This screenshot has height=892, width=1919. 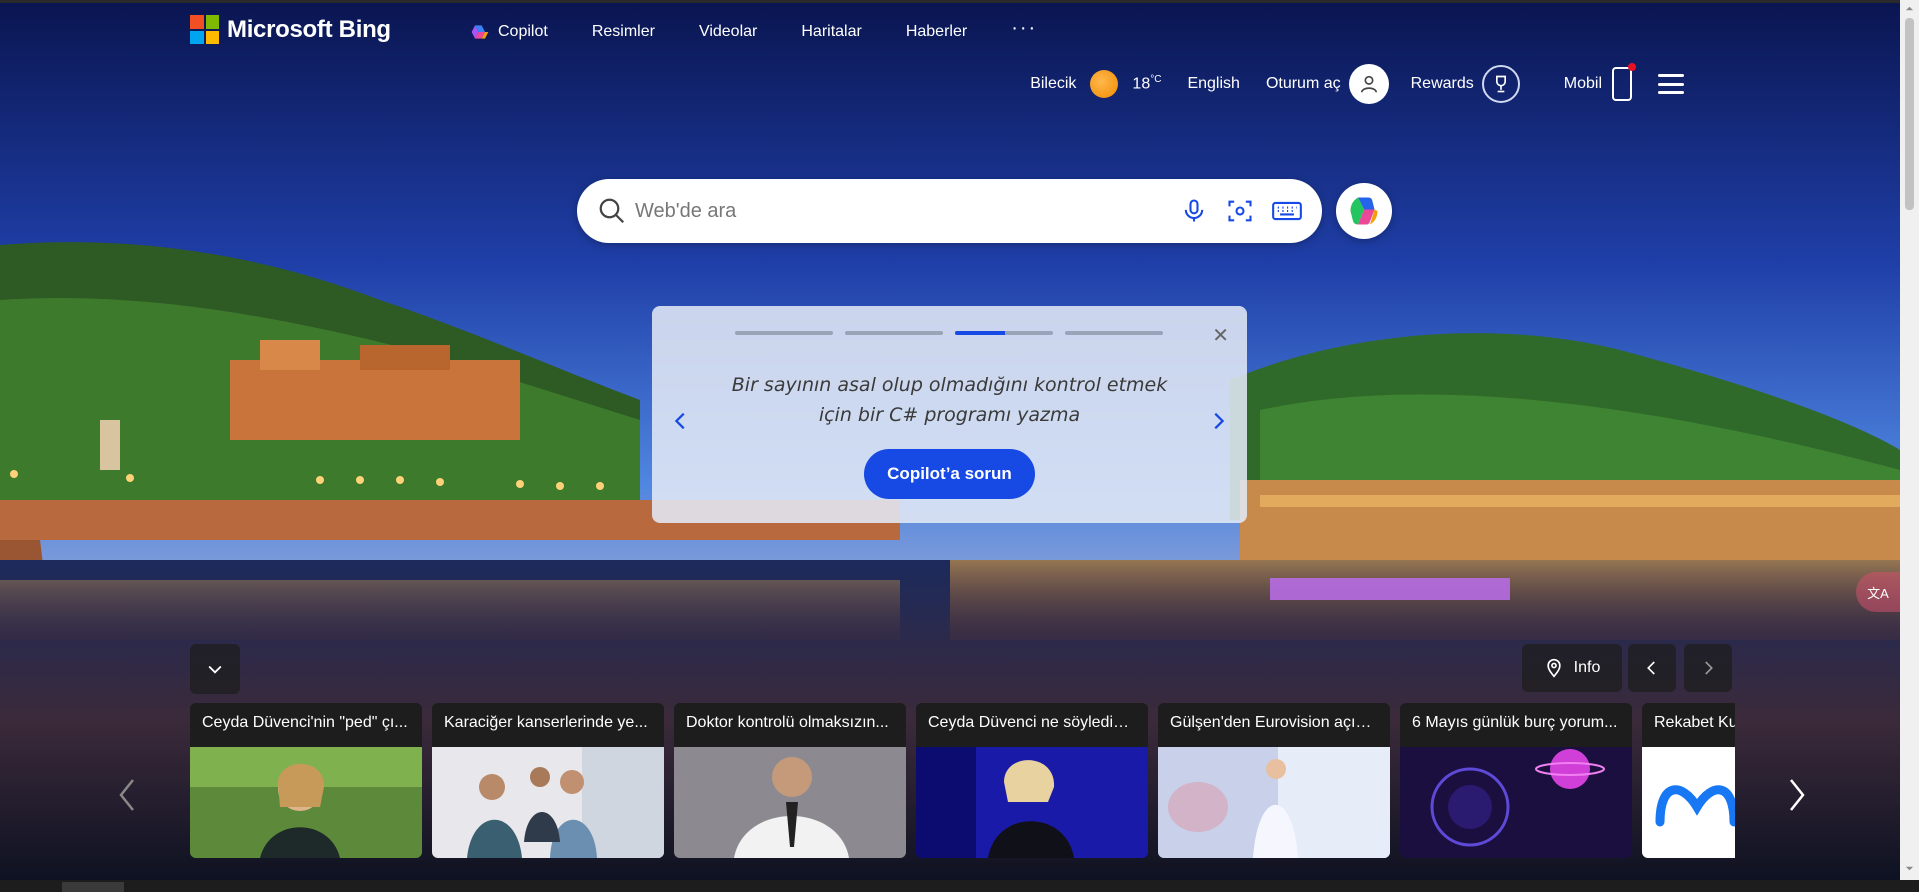 I want to click on news-previous-button, so click(x=127, y=795).